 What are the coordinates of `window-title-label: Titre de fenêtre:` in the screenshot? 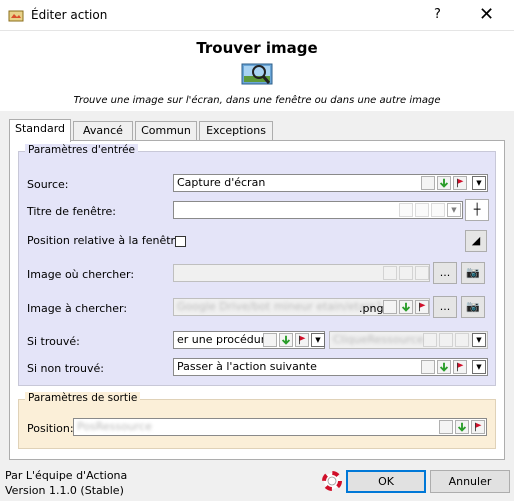 It's located at (71, 211).